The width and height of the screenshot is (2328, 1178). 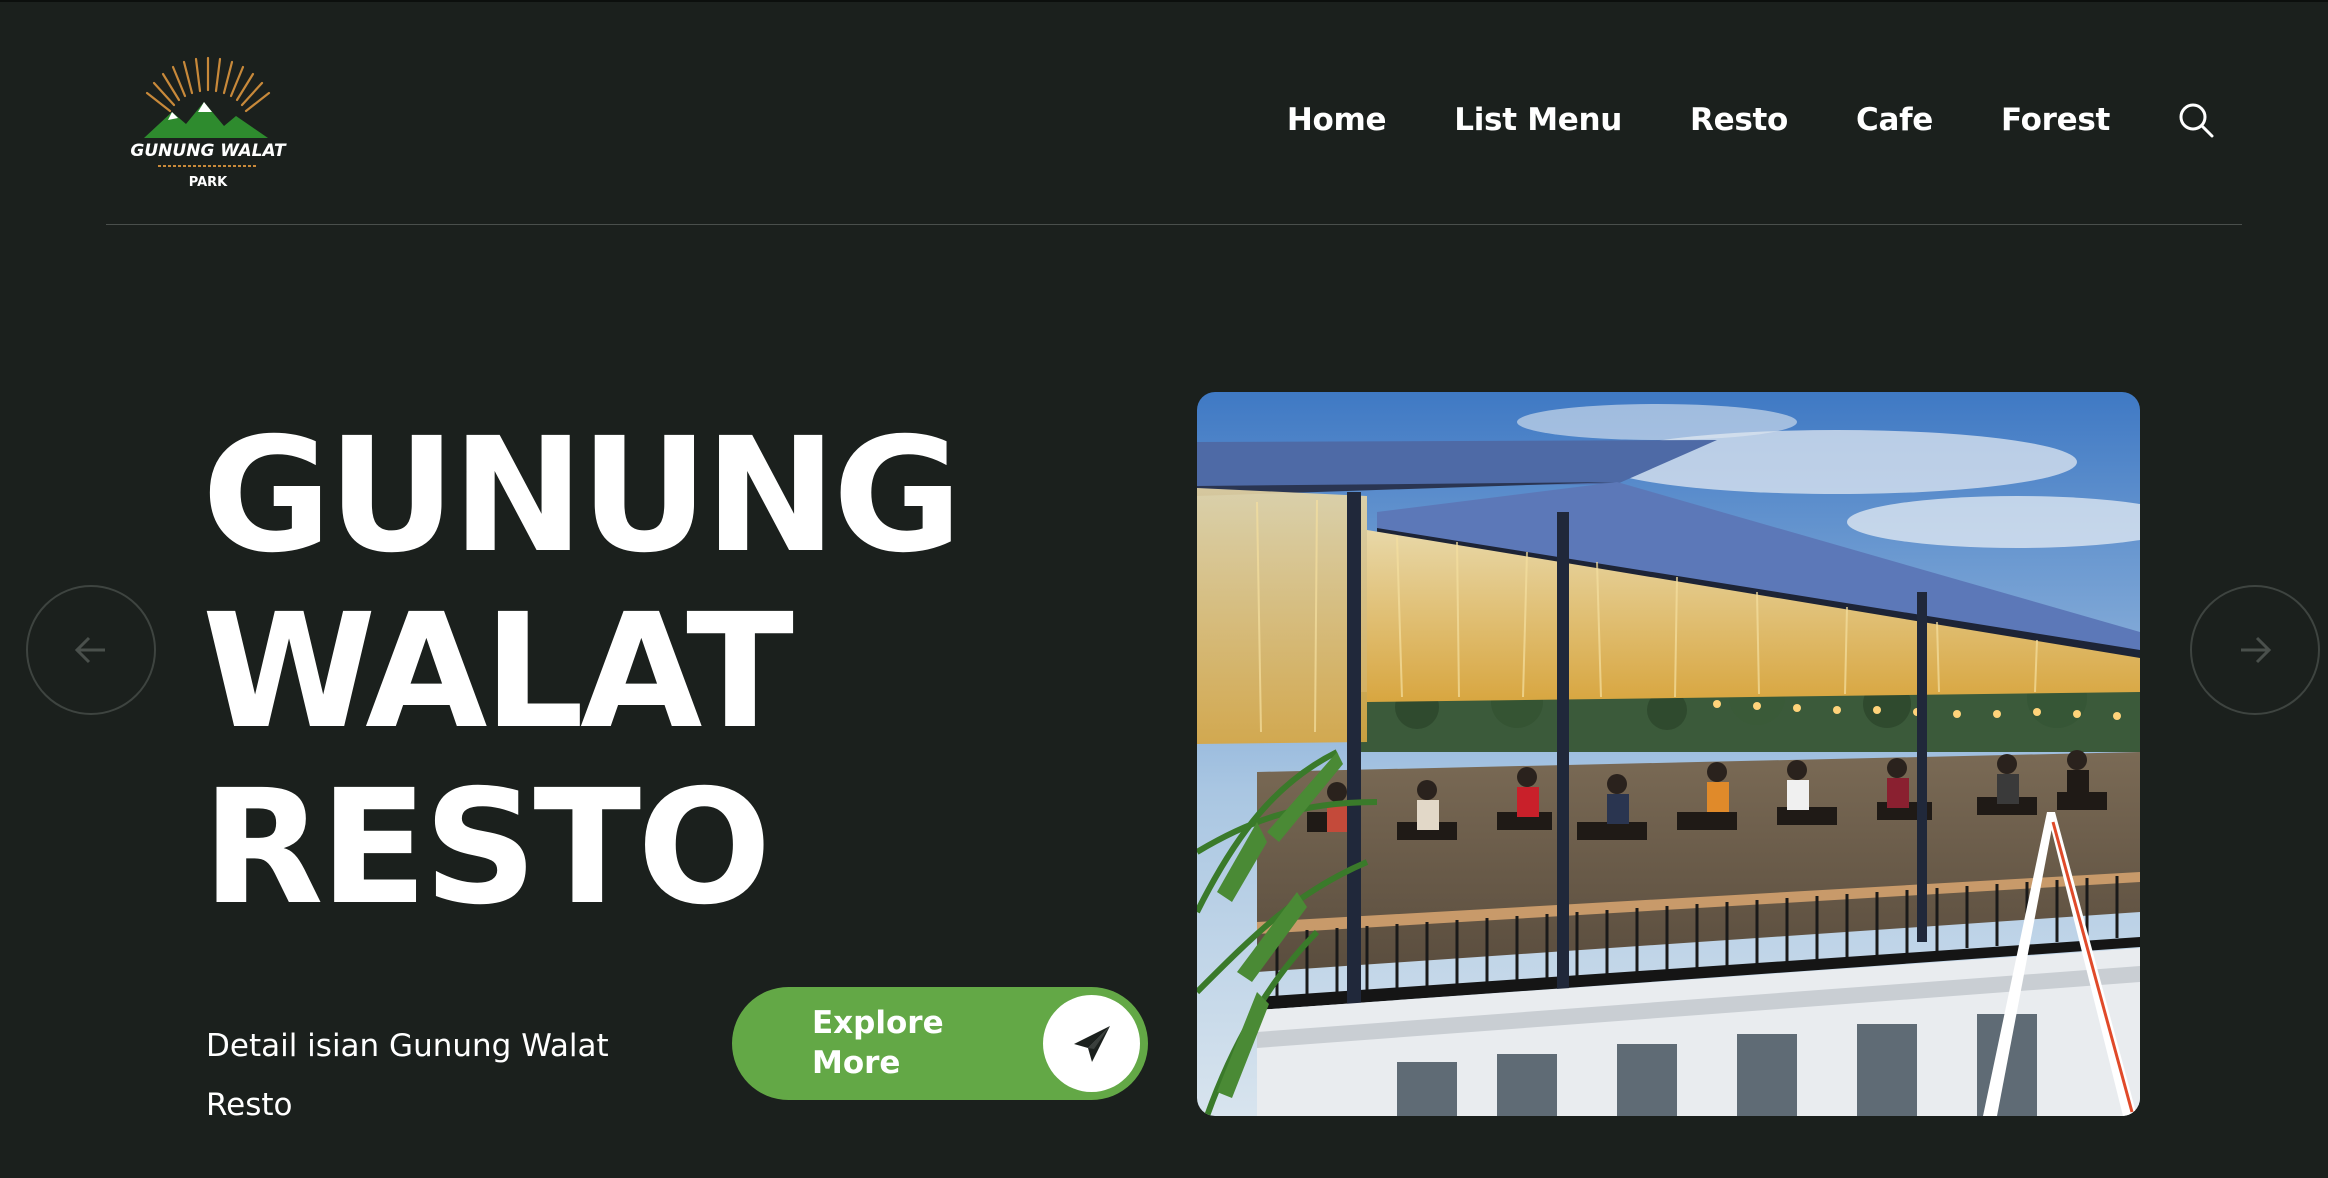 I want to click on explore-more-label: Explore More, so click(x=878, y=1043).